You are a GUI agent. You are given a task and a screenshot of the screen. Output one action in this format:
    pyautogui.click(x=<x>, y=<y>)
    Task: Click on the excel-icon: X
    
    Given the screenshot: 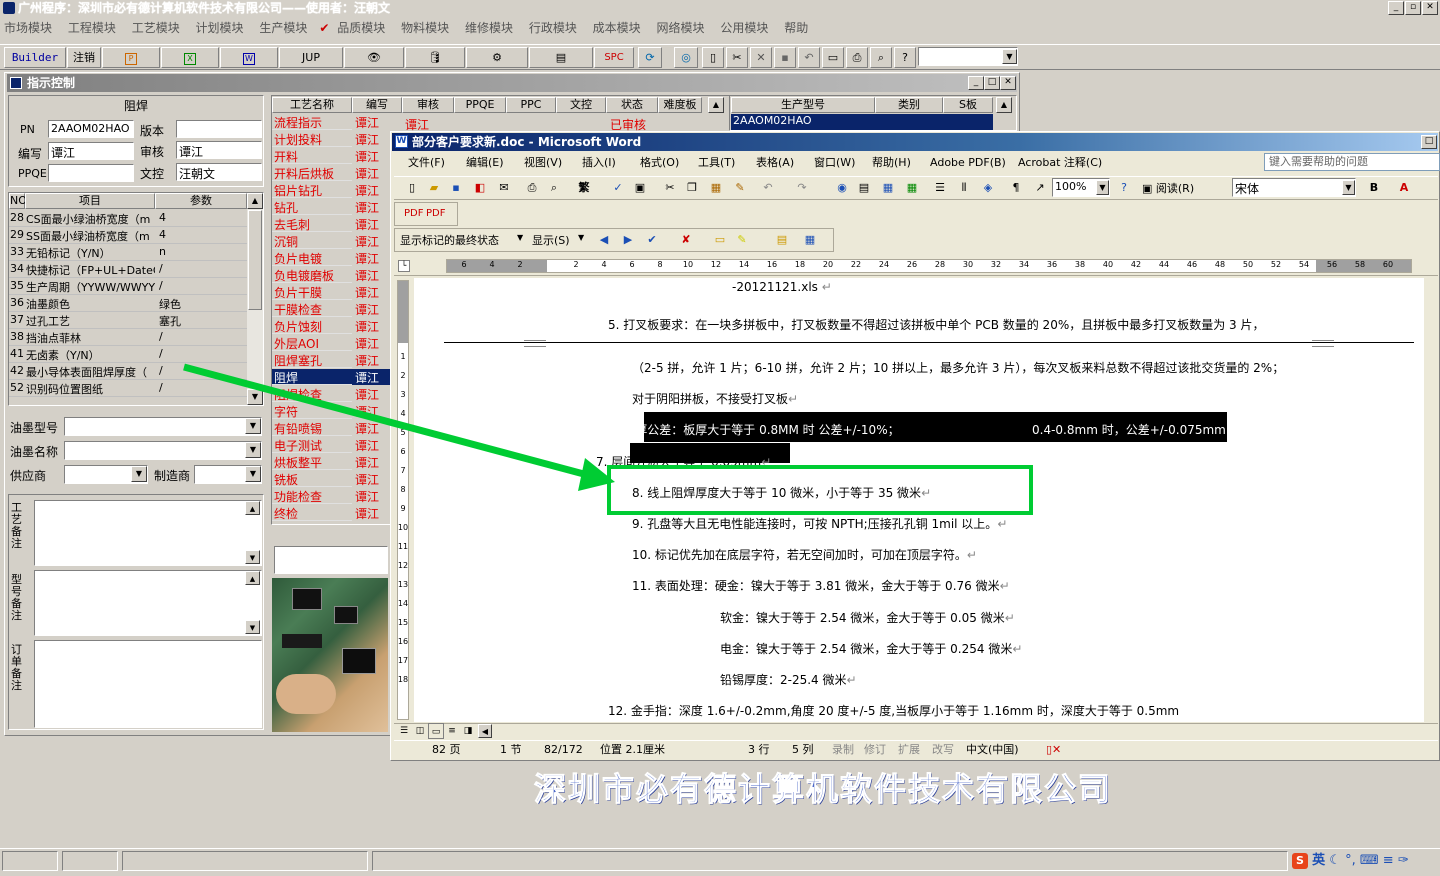 What is the action you would take?
    pyautogui.click(x=190, y=57)
    